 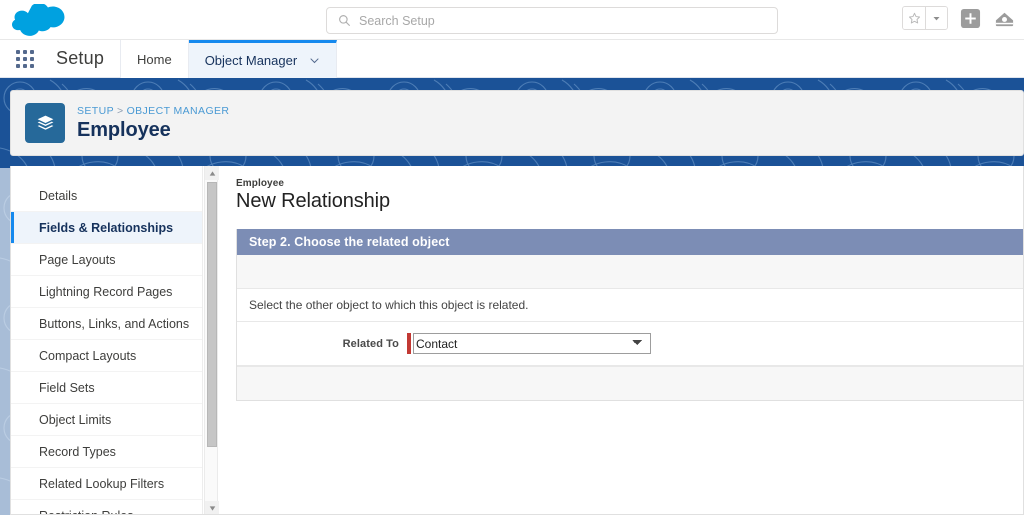 I want to click on related-to-control: Contact, so click(x=529, y=343).